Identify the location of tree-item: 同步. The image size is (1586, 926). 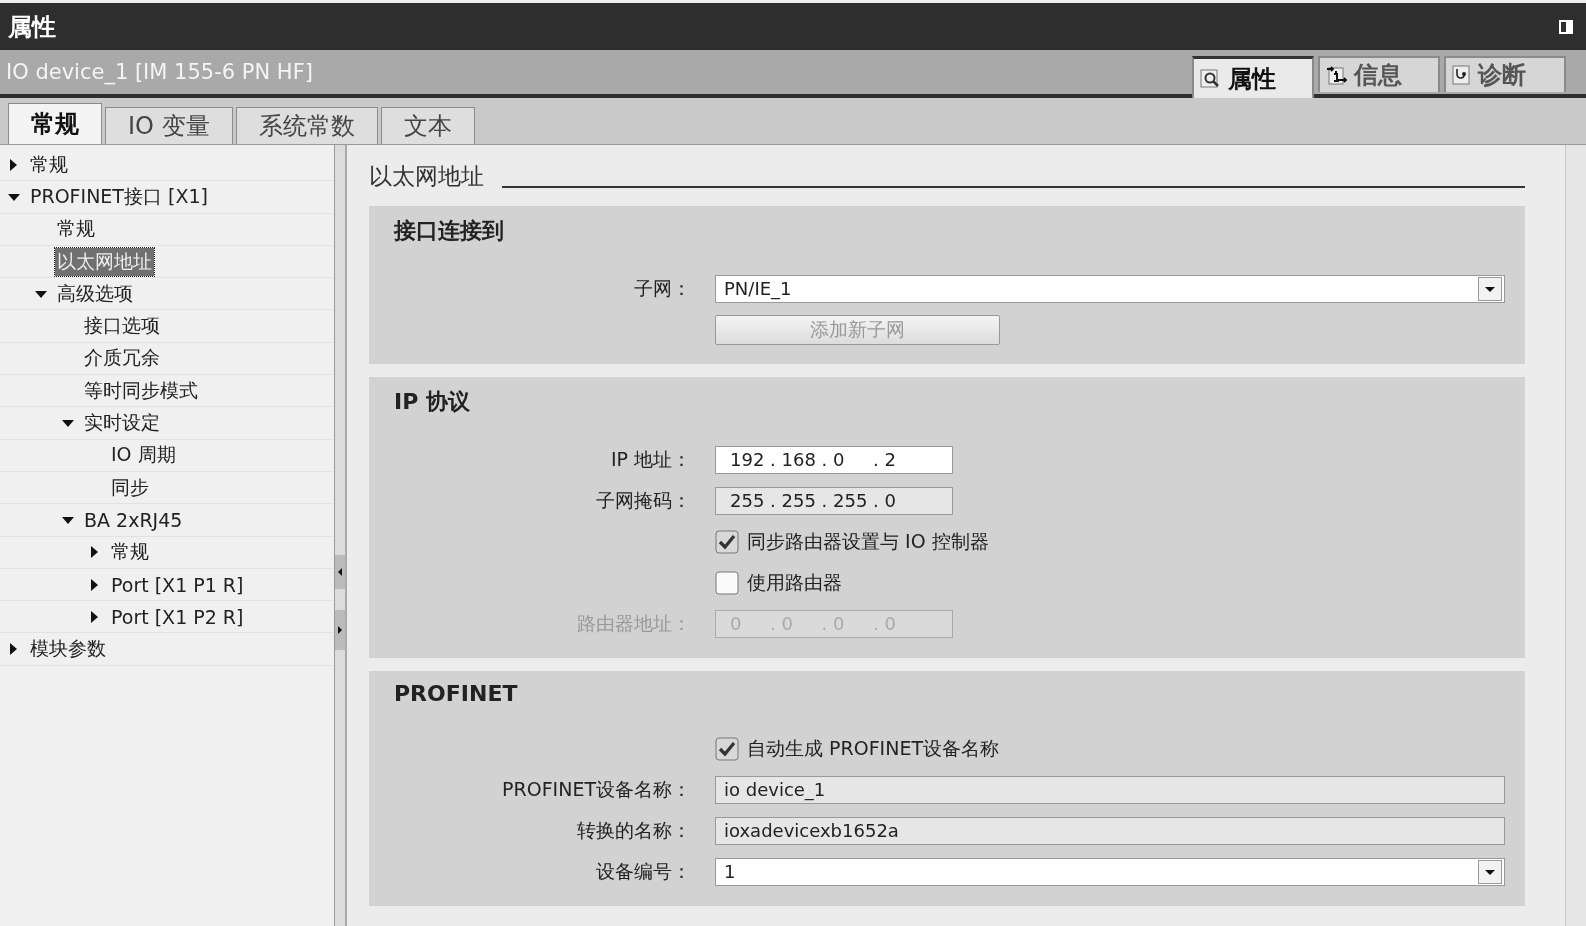
(130, 487).